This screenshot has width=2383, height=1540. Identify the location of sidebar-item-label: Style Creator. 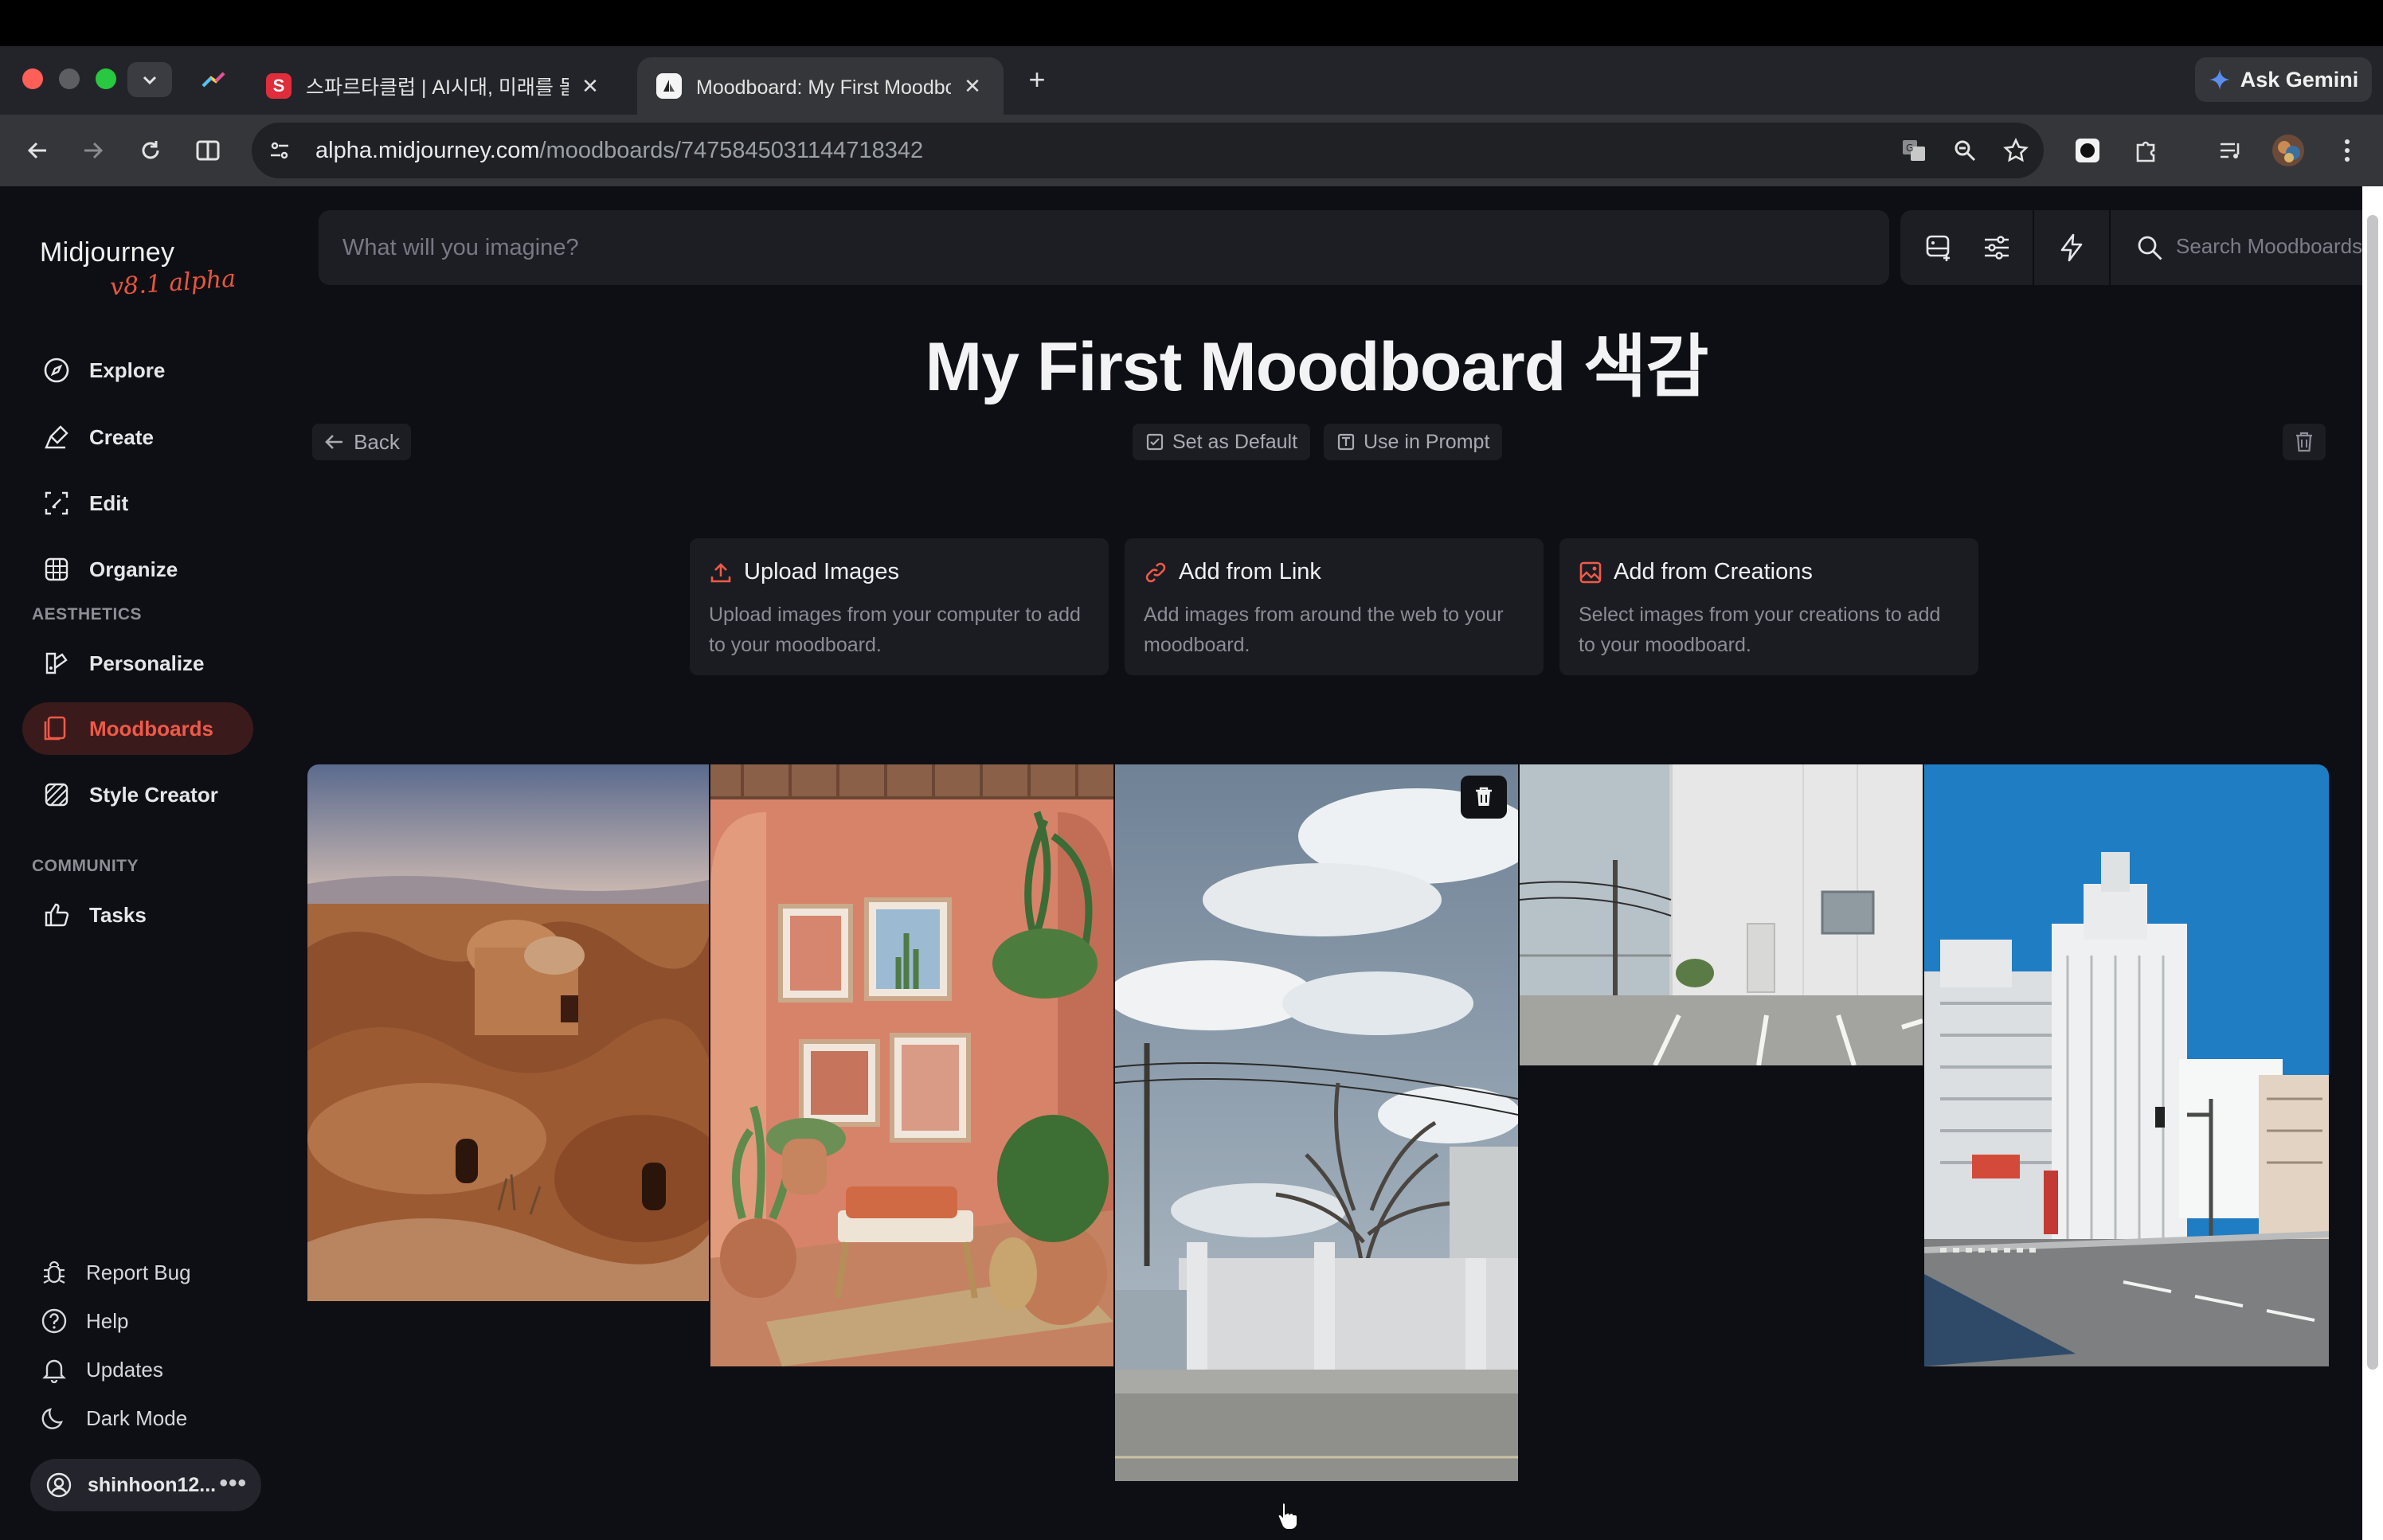
(153, 794).